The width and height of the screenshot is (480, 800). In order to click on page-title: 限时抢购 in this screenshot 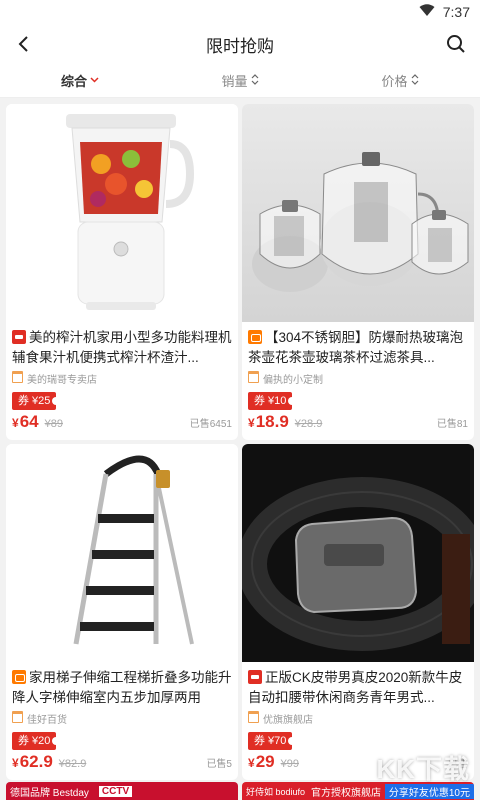, I will do `click(240, 46)`.